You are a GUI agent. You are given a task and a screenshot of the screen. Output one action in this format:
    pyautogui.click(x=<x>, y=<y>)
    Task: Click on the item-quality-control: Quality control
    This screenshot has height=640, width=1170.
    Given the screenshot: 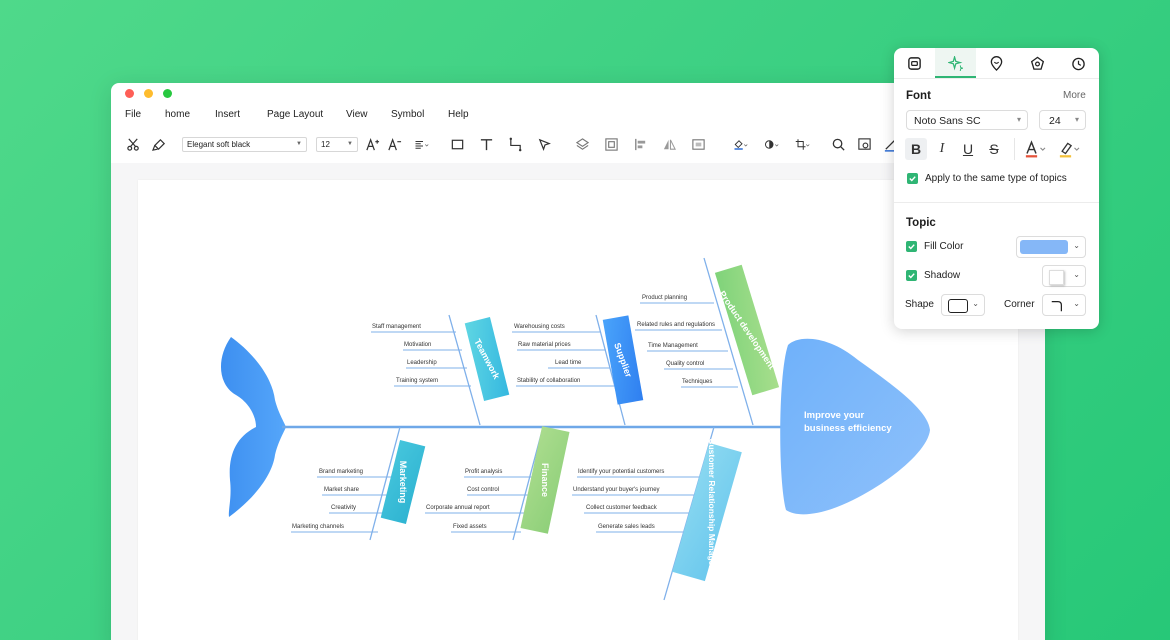 What is the action you would take?
    pyautogui.click(x=685, y=364)
    